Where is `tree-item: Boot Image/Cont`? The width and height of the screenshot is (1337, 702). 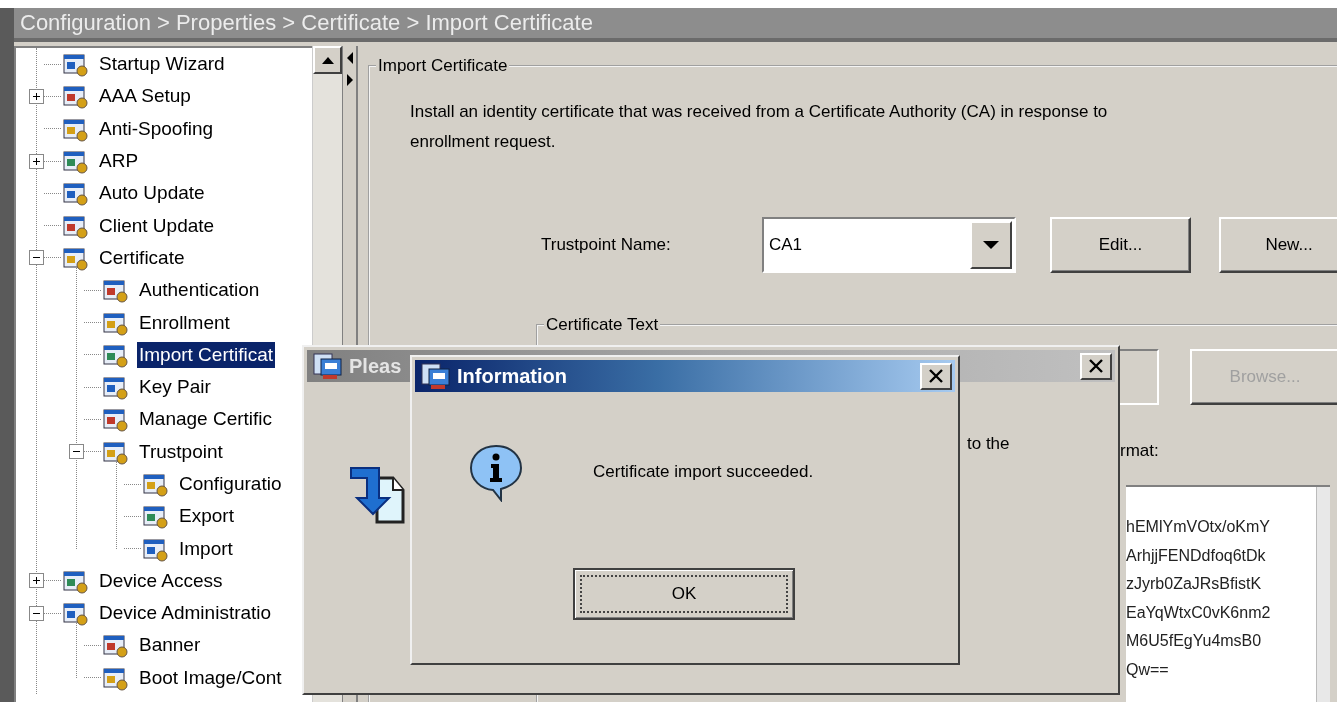 tree-item: Boot Image/Cont is located at coordinates (210, 677).